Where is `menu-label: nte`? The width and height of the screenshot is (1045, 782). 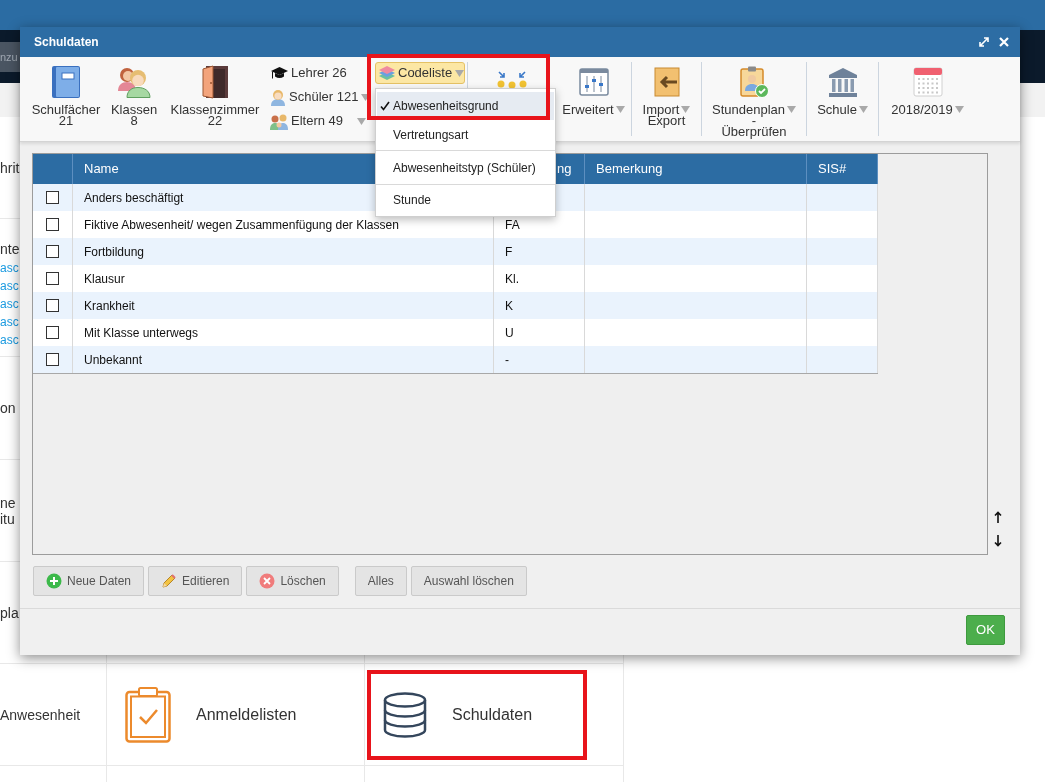 menu-label: nte is located at coordinates (10, 249).